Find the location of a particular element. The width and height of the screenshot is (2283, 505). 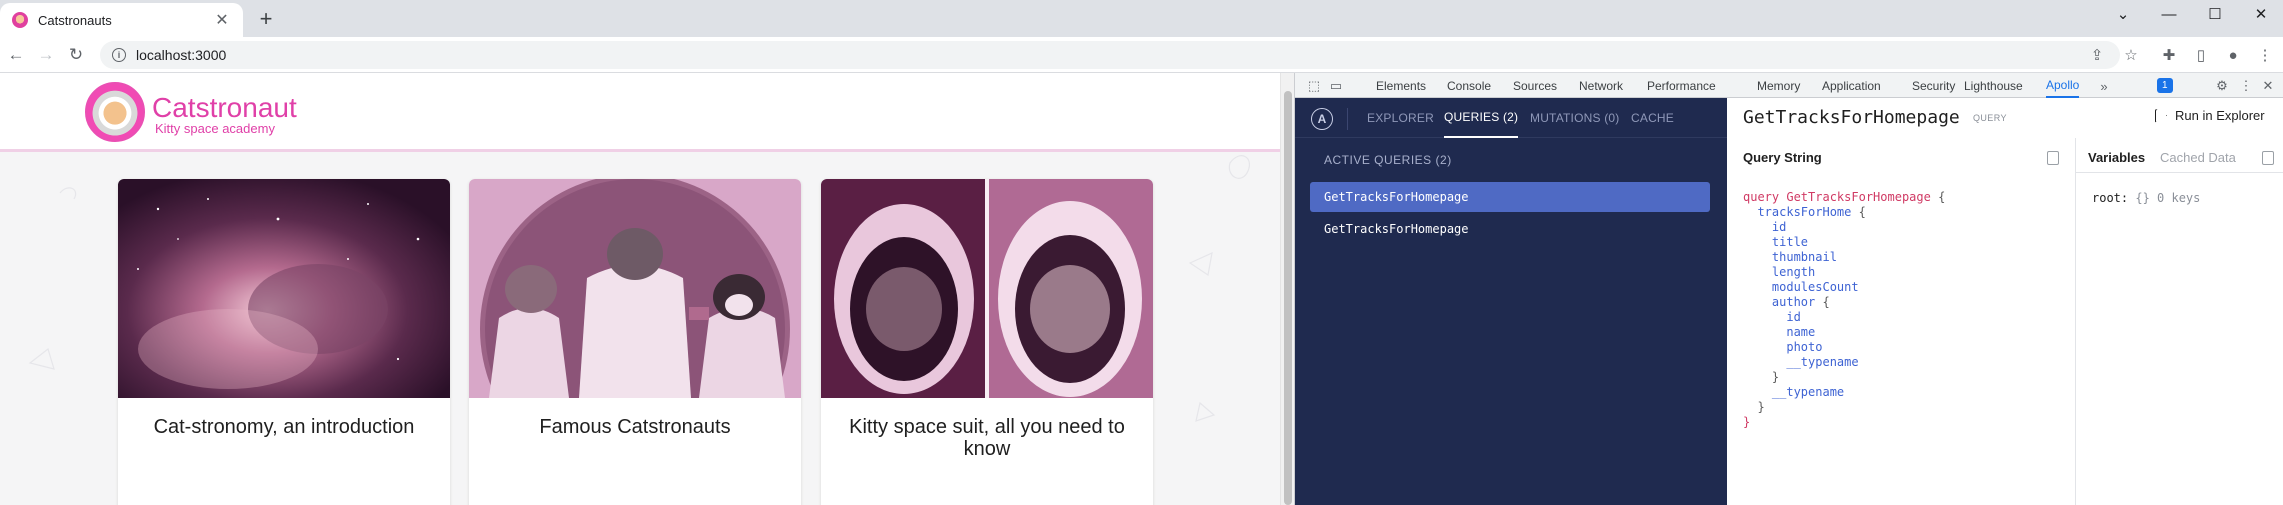

gear-icon: ⚙ is located at coordinates (2222, 86).